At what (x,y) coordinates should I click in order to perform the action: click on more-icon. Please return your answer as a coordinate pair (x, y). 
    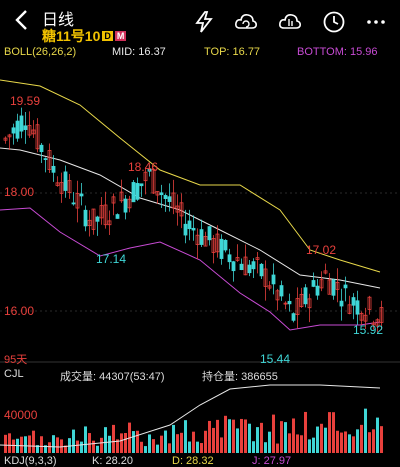
    Looking at the image, I should click on (376, 22).